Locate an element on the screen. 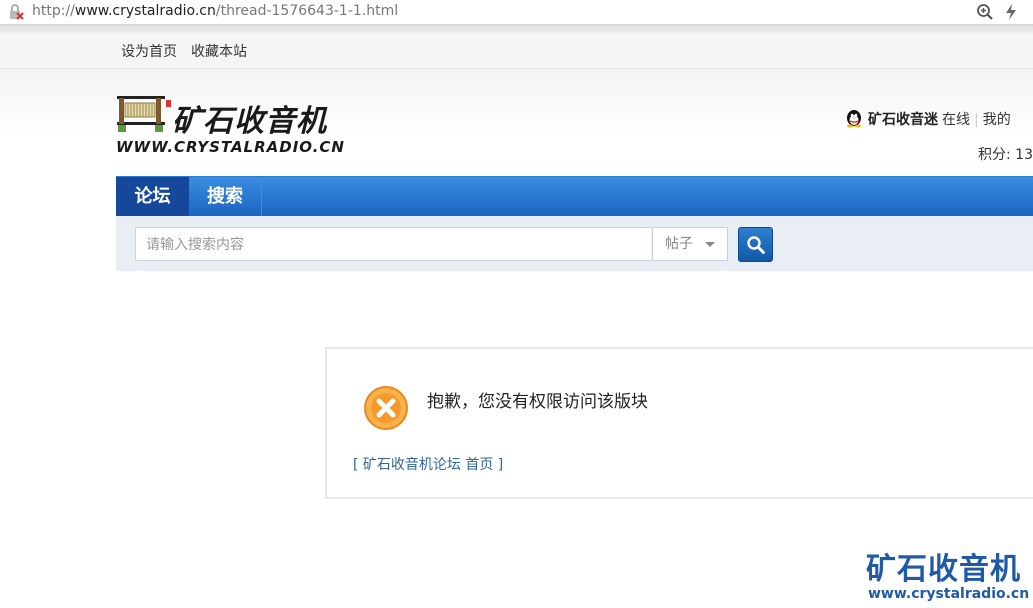  zoom-icon is located at coordinates (985, 12).